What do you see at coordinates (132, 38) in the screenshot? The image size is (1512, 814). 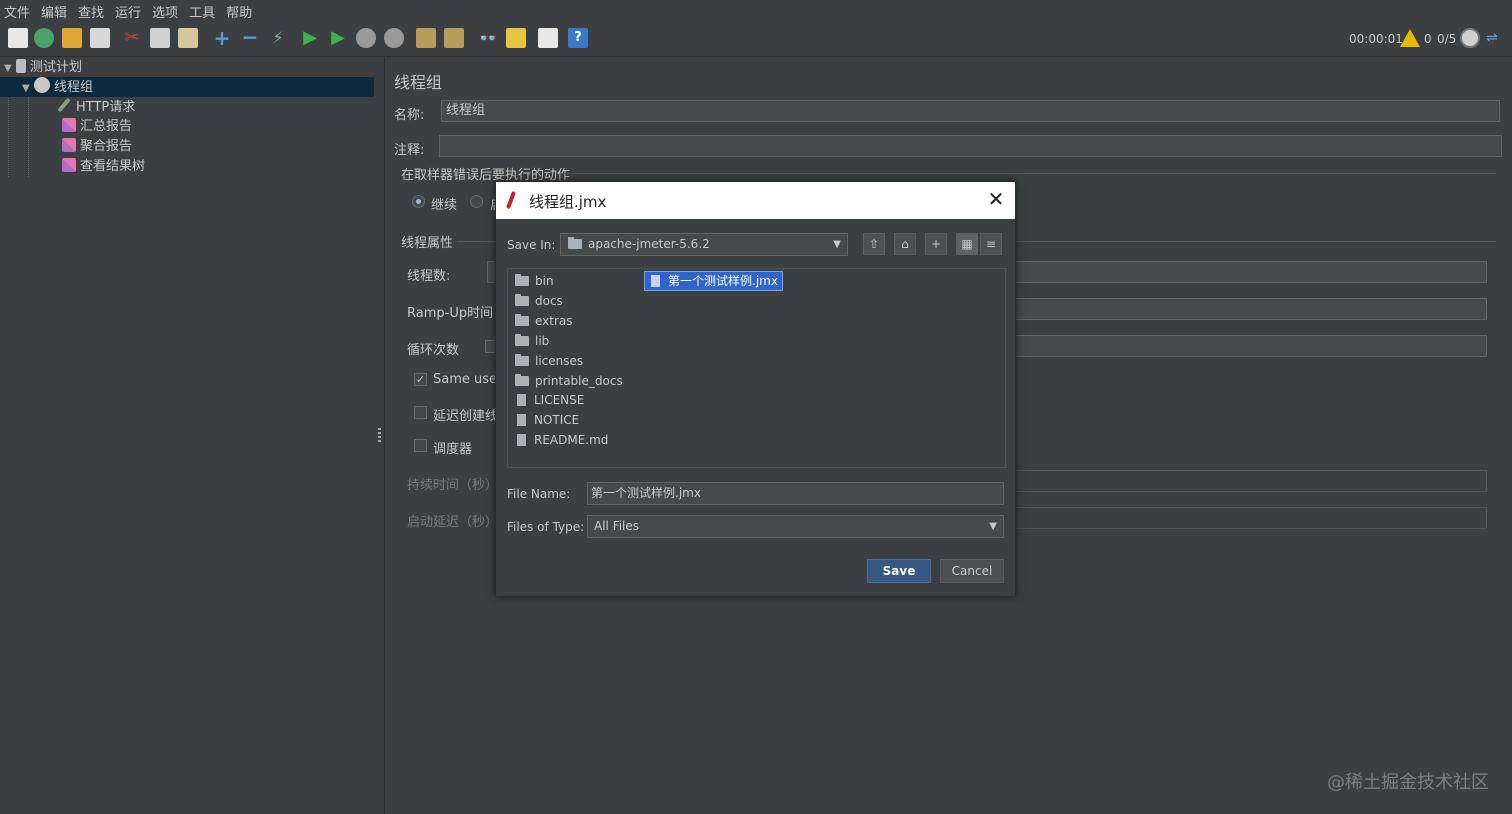 I see `cut-icon: ✂` at bounding box center [132, 38].